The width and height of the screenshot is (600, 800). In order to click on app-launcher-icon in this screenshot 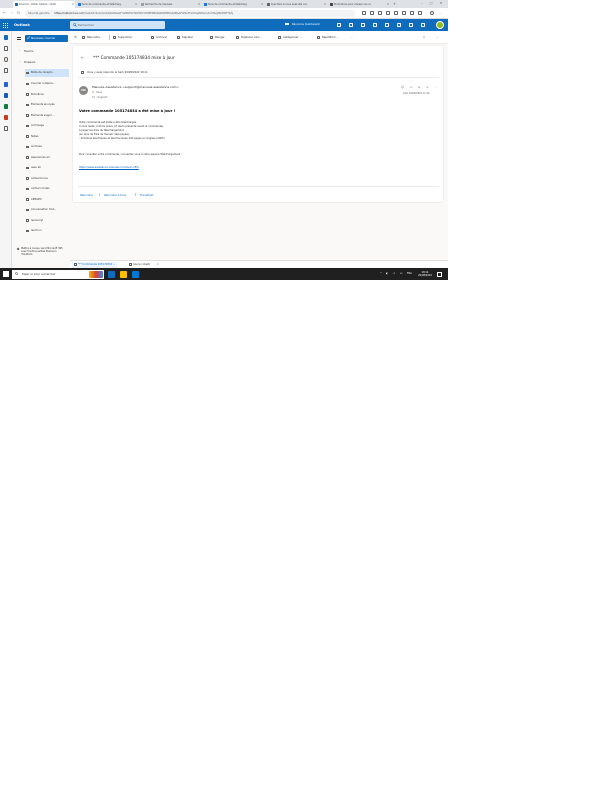, I will do `click(5, 25)`.